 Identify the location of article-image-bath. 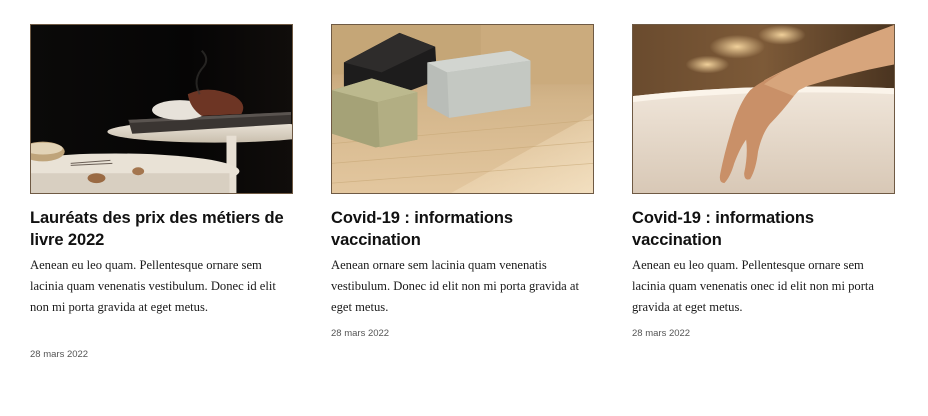
(763, 109).